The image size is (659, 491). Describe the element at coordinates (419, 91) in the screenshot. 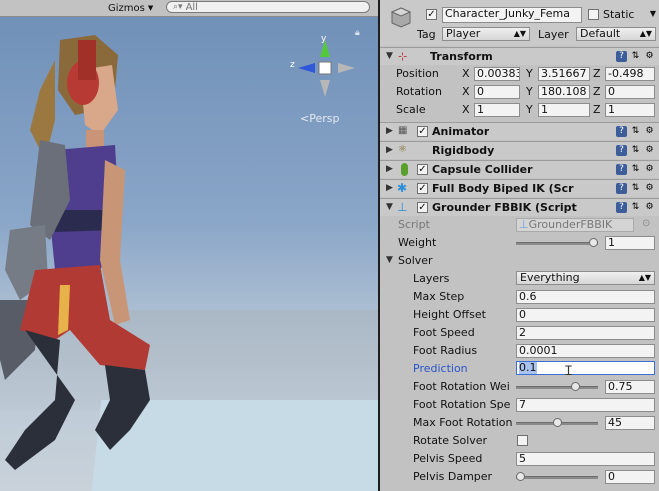

I see `rotation-label: Rotation` at that location.